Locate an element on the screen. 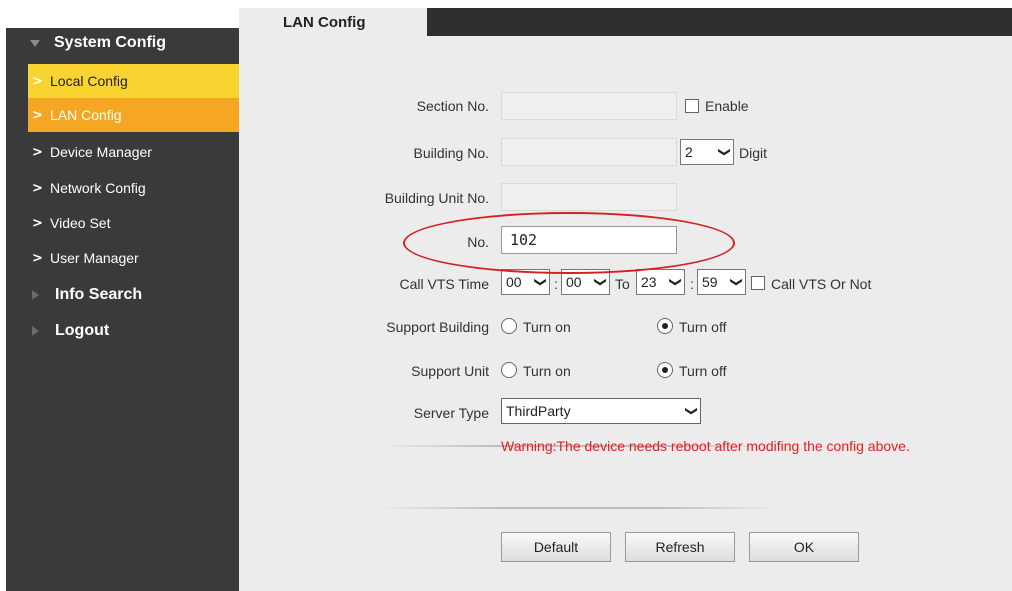 This screenshot has width=1012, height=591. top-strip is located at coordinates (509, 4).